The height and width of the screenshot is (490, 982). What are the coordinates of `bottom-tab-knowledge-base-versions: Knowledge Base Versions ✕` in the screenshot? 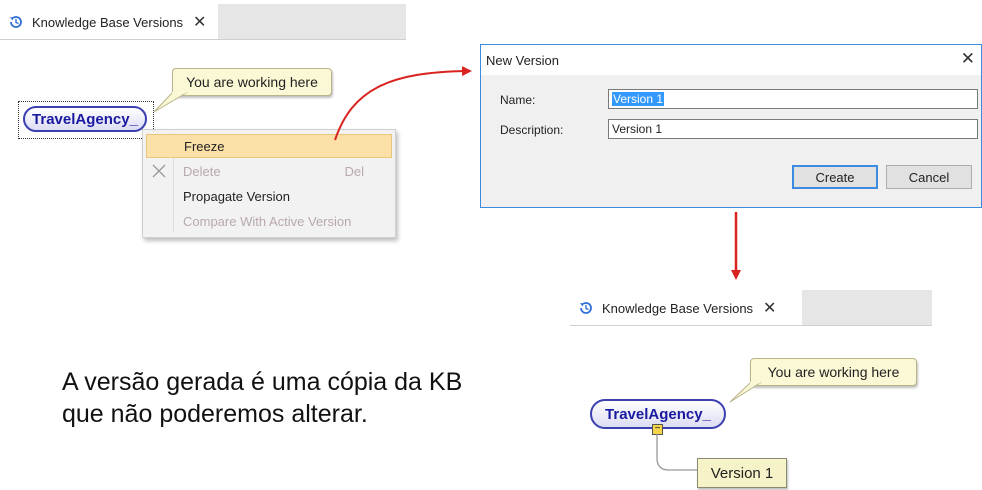 It's located at (686, 308).